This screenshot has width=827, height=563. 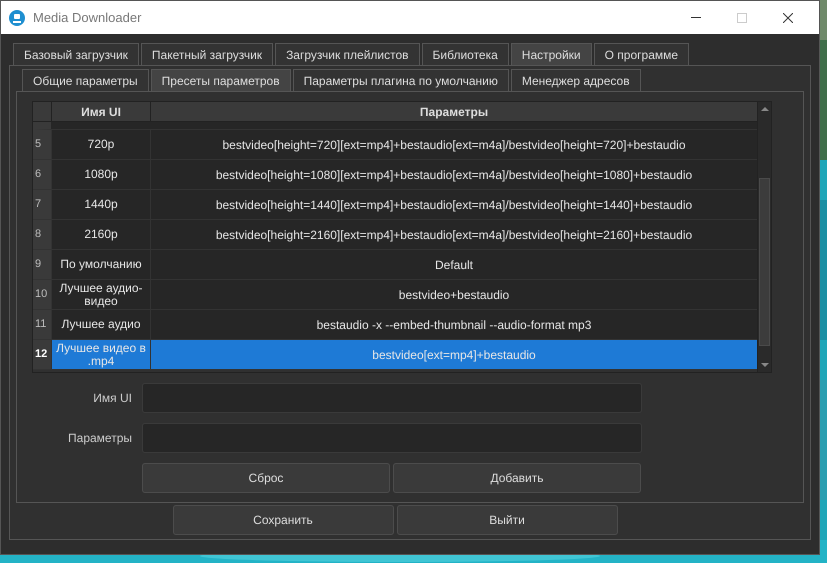 What do you see at coordinates (42, 294) in the screenshot?
I see `row-number: 10` at bounding box center [42, 294].